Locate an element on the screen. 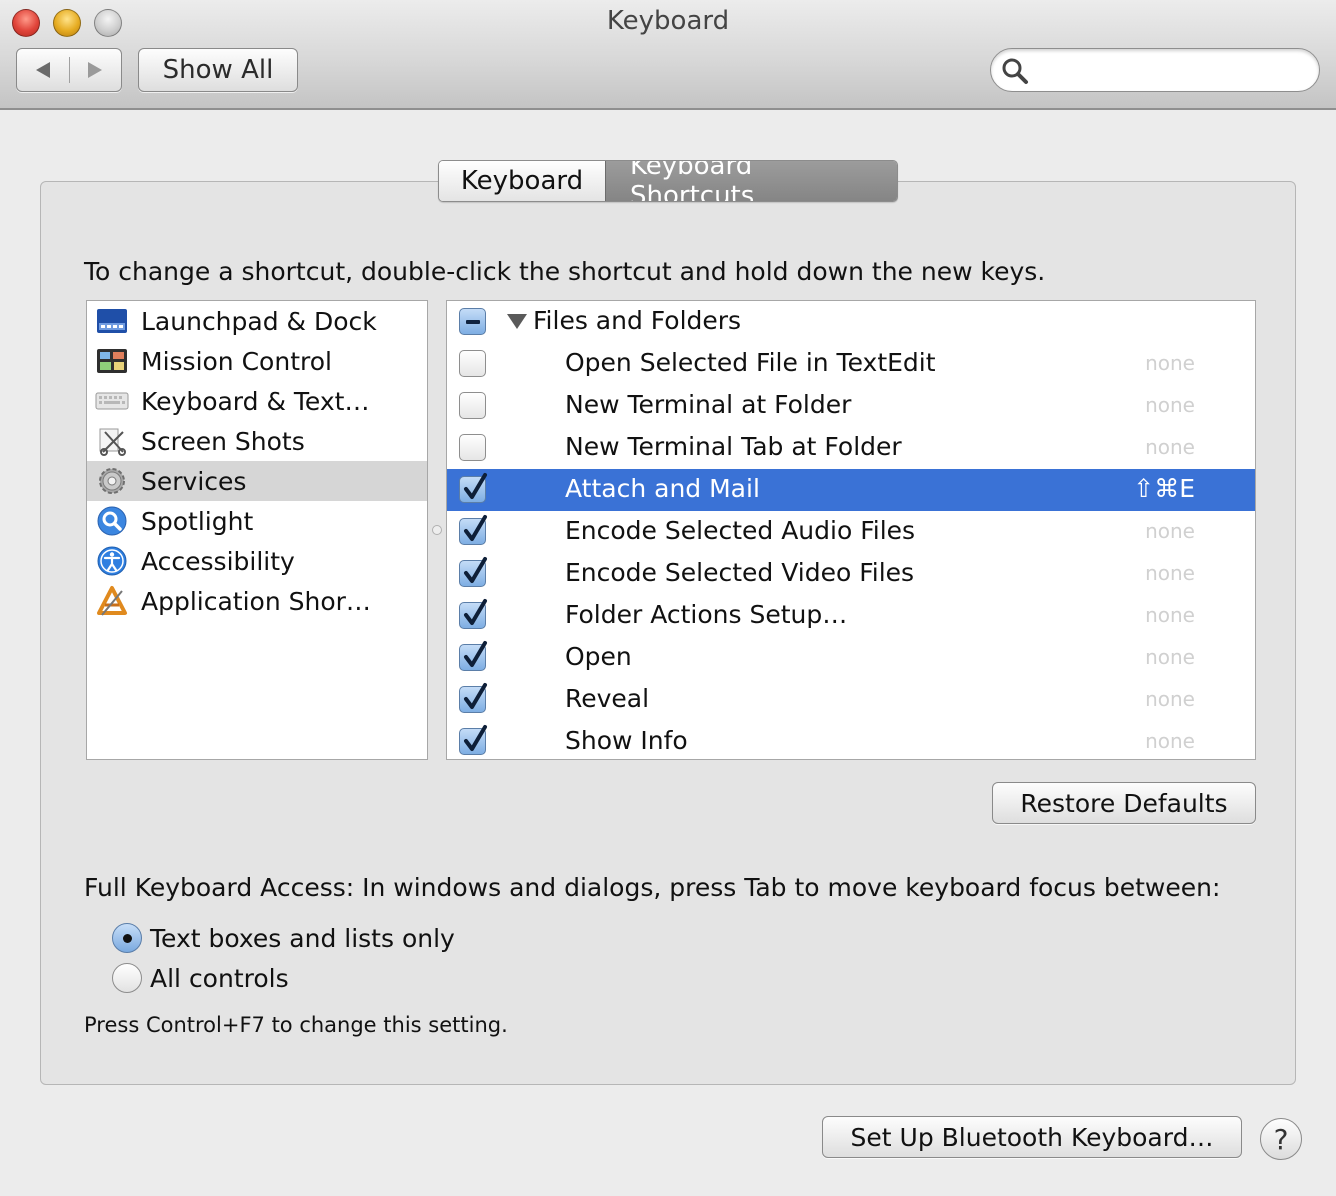  category-spotlight: Spotlight is located at coordinates (257, 521).